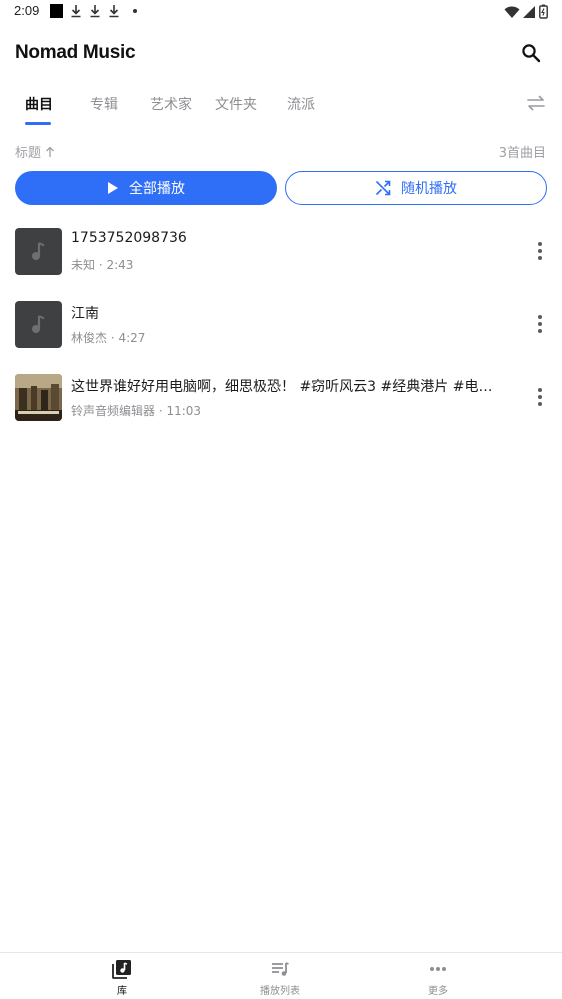 The image size is (562, 999). Describe the element at coordinates (281, 258) in the screenshot. I see `track-row: 1753752098736 未知 · 2:43` at that location.